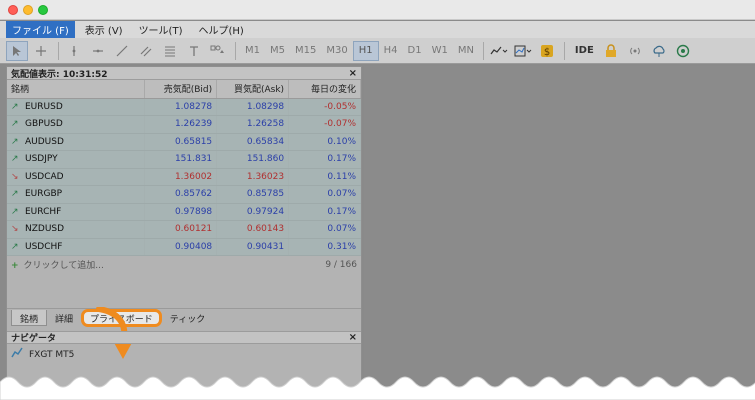  What do you see at coordinates (252, 51) in the screenshot?
I see `timeframe-m1: M1` at bounding box center [252, 51].